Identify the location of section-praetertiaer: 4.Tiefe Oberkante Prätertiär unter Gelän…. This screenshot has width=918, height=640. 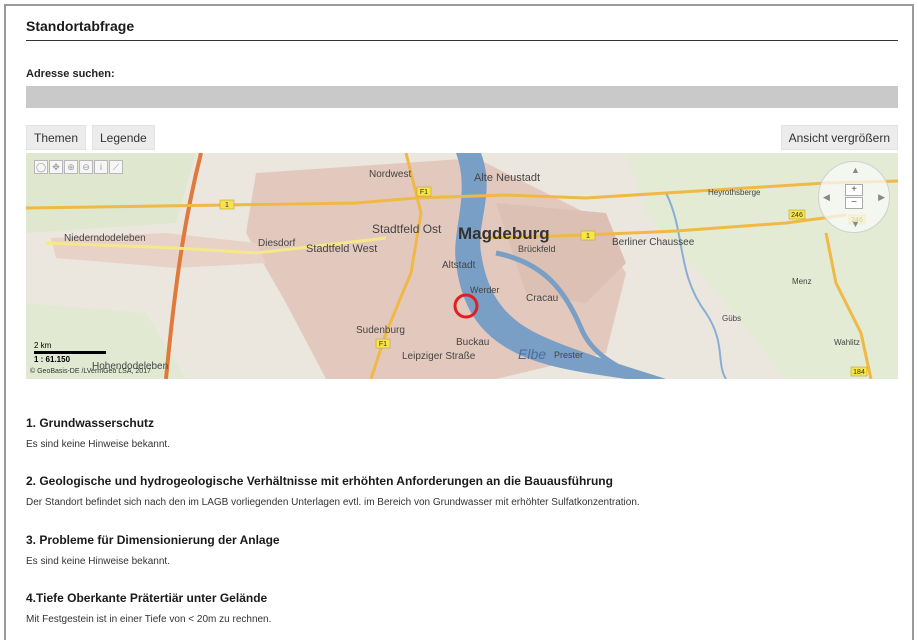
(462, 608).